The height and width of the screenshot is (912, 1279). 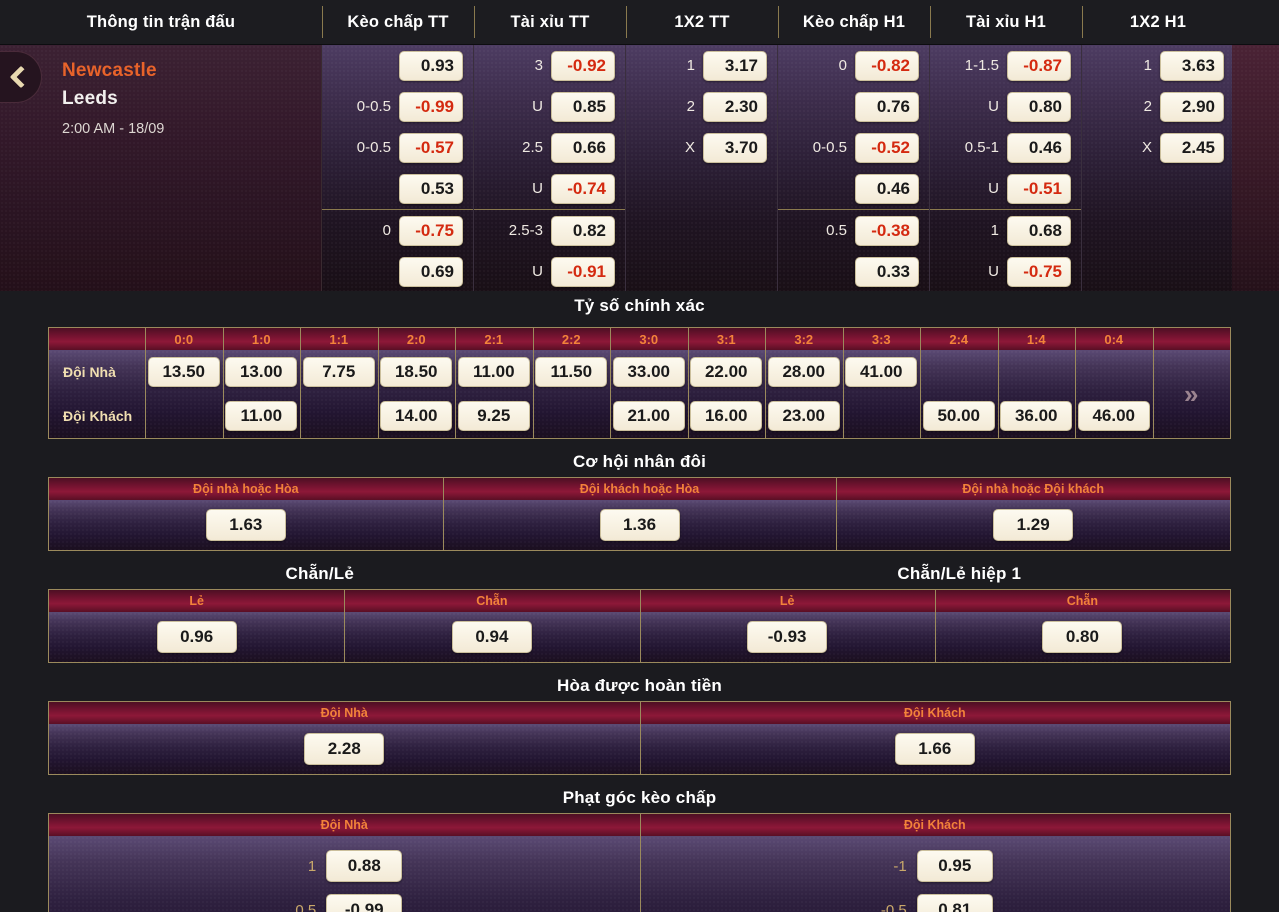 I want to click on correct-score-odds-button: 18.50, so click(x=416, y=372).